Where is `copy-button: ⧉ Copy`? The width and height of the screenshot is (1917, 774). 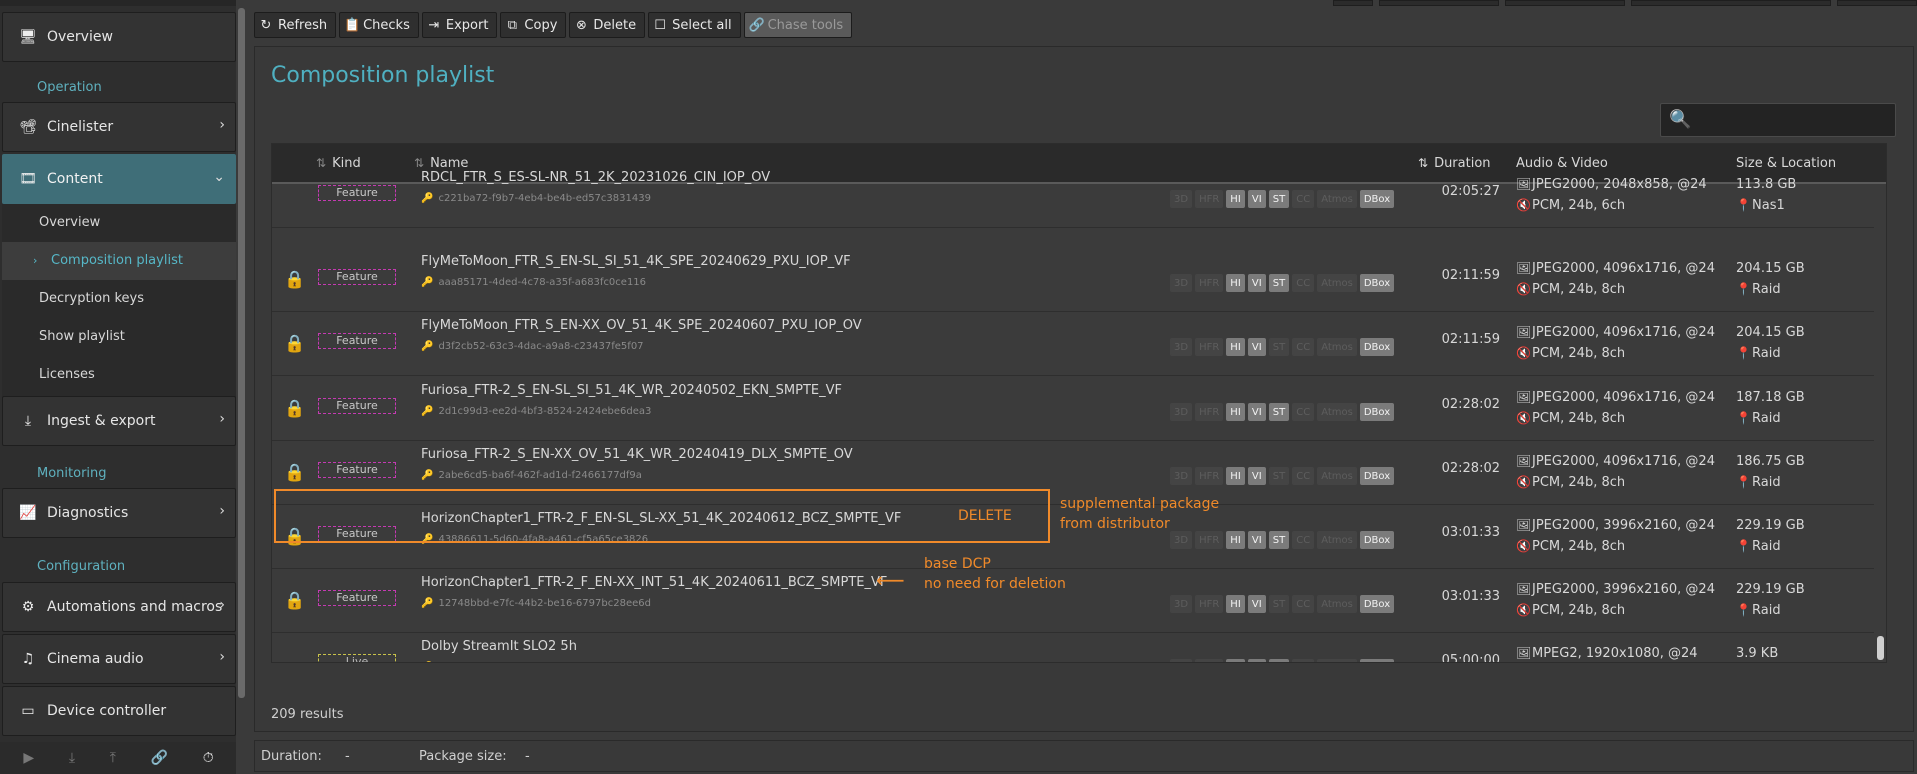
copy-button: ⧉ Copy is located at coordinates (533, 25).